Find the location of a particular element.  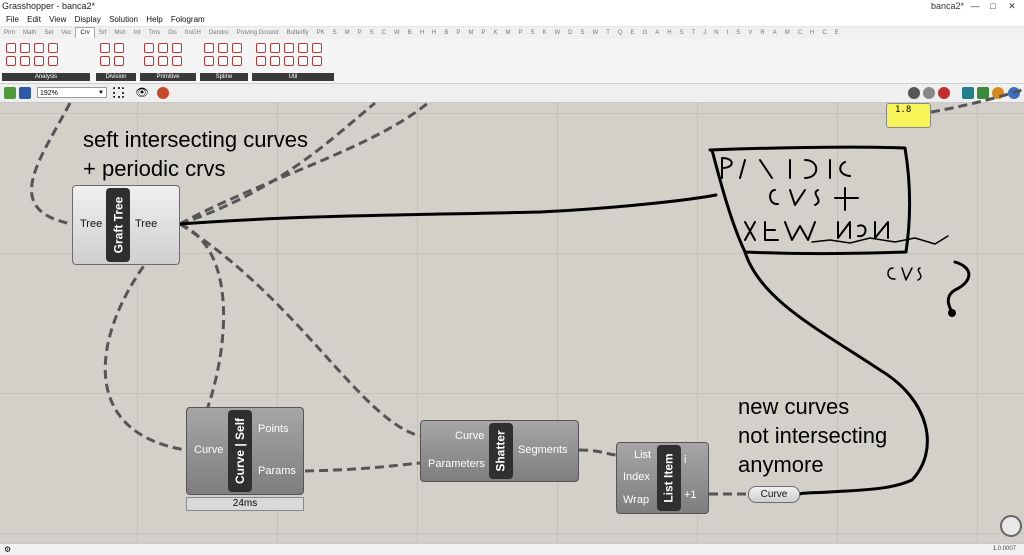

parameter-name: Curve is located at coordinates (774, 494).